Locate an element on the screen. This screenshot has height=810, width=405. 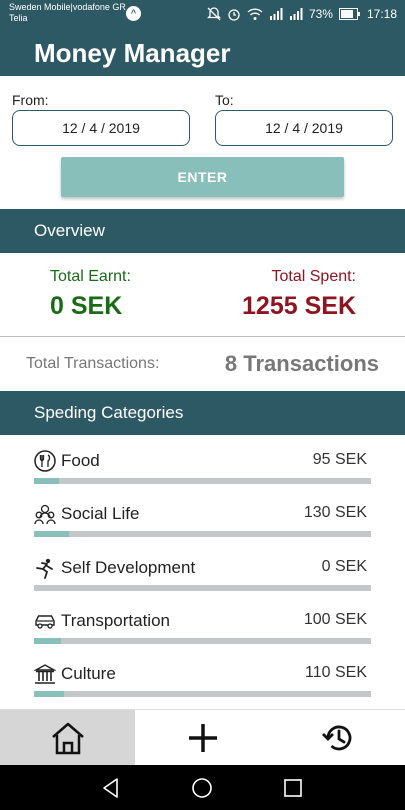
from-date-input: 12 / 4 / 2019 is located at coordinates (101, 128).